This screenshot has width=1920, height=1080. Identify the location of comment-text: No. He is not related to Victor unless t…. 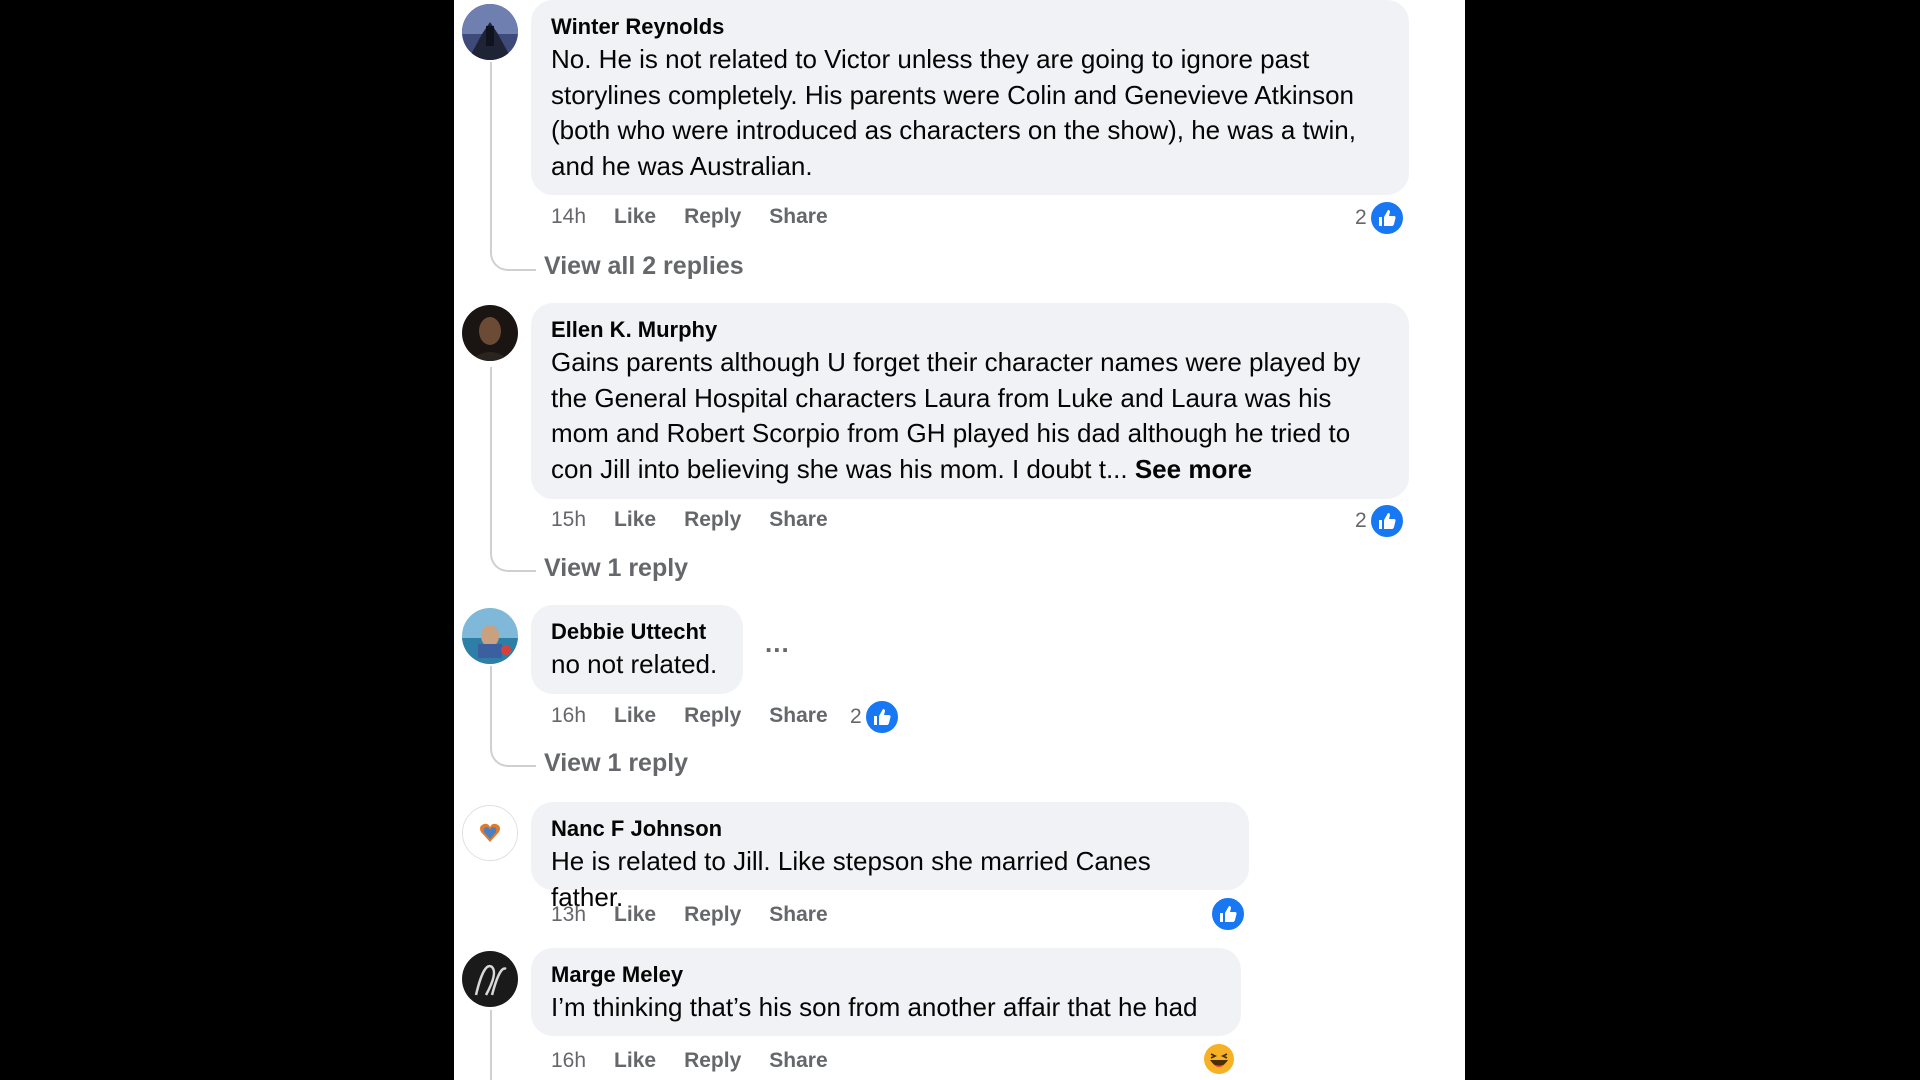
(953, 112).